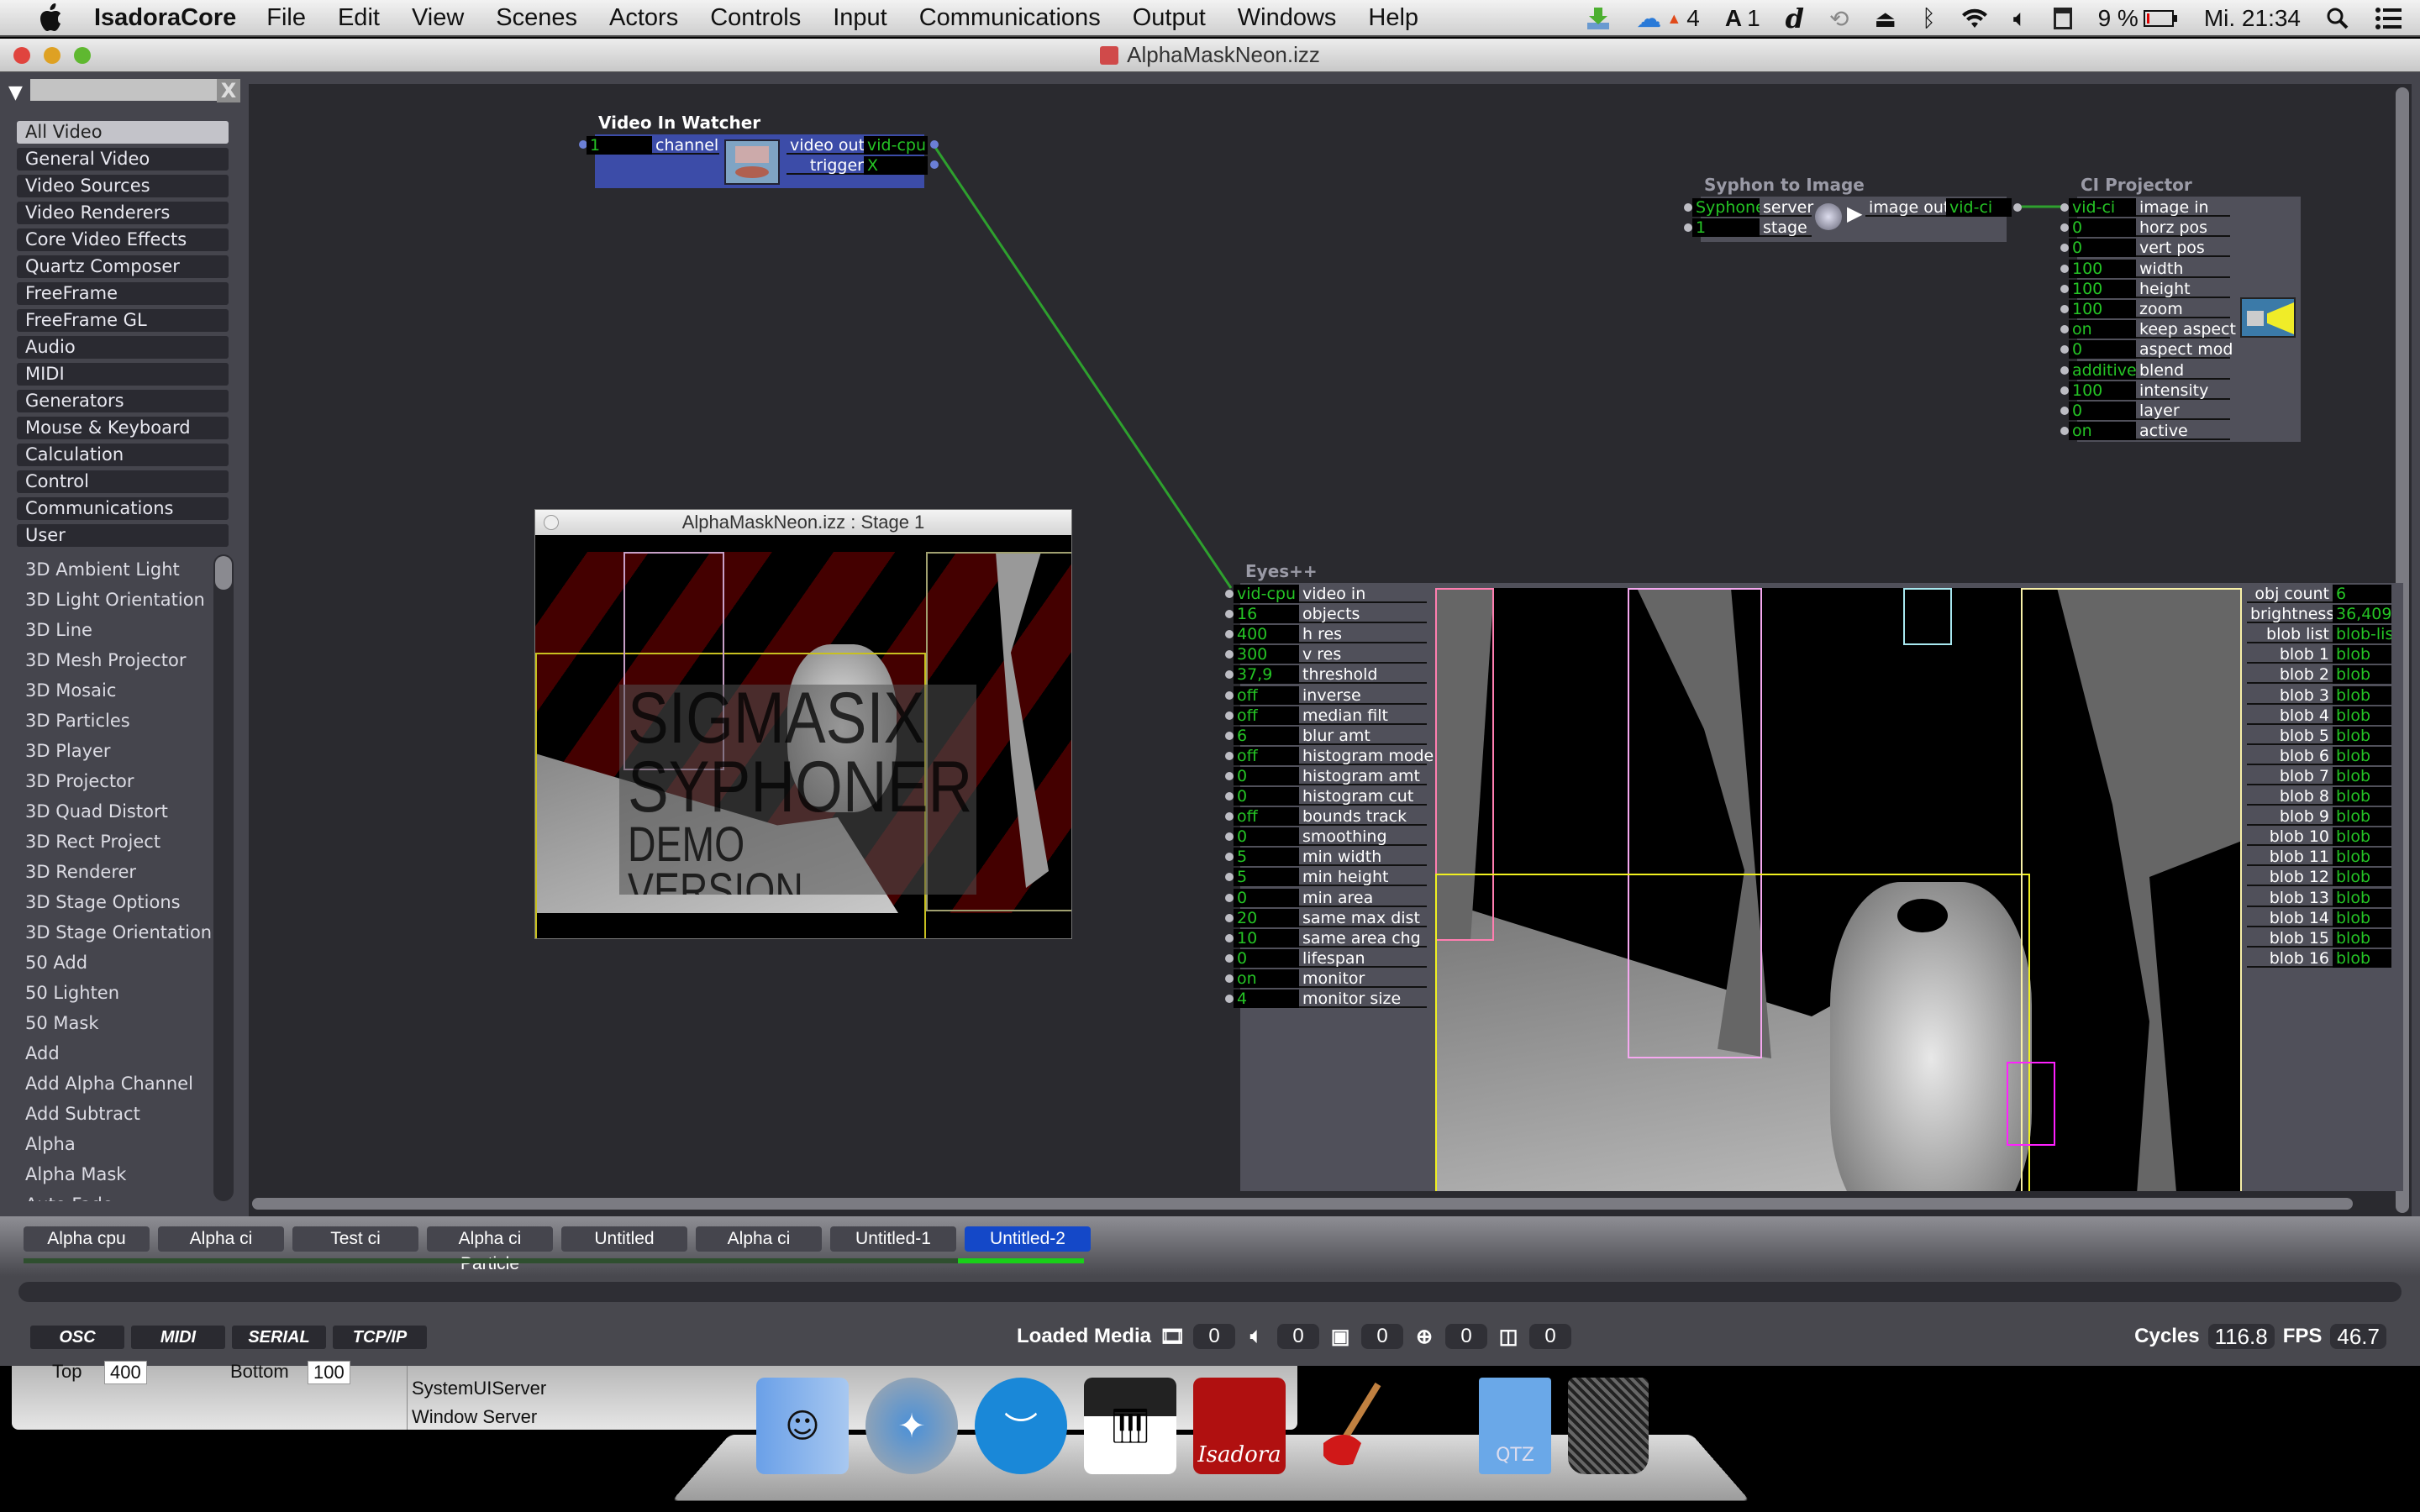 This screenshot has width=2420, height=1512. I want to click on menu-file: File, so click(286, 18).